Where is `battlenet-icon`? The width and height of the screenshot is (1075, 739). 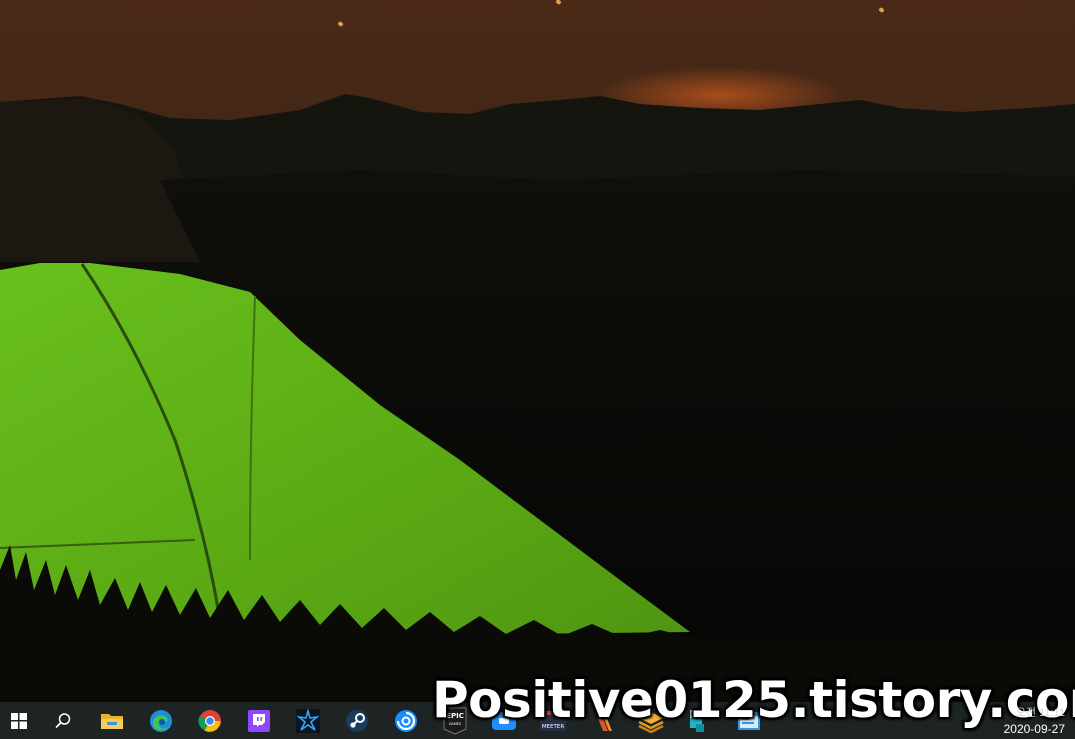 battlenet-icon is located at coordinates (307, 720).